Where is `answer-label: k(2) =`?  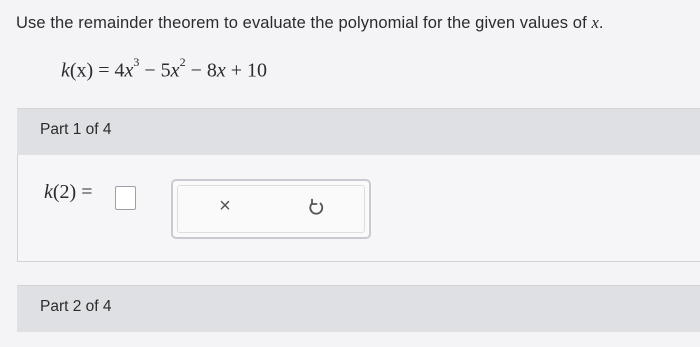
answer-label: k(2) = is located at coordinates (68, 192).